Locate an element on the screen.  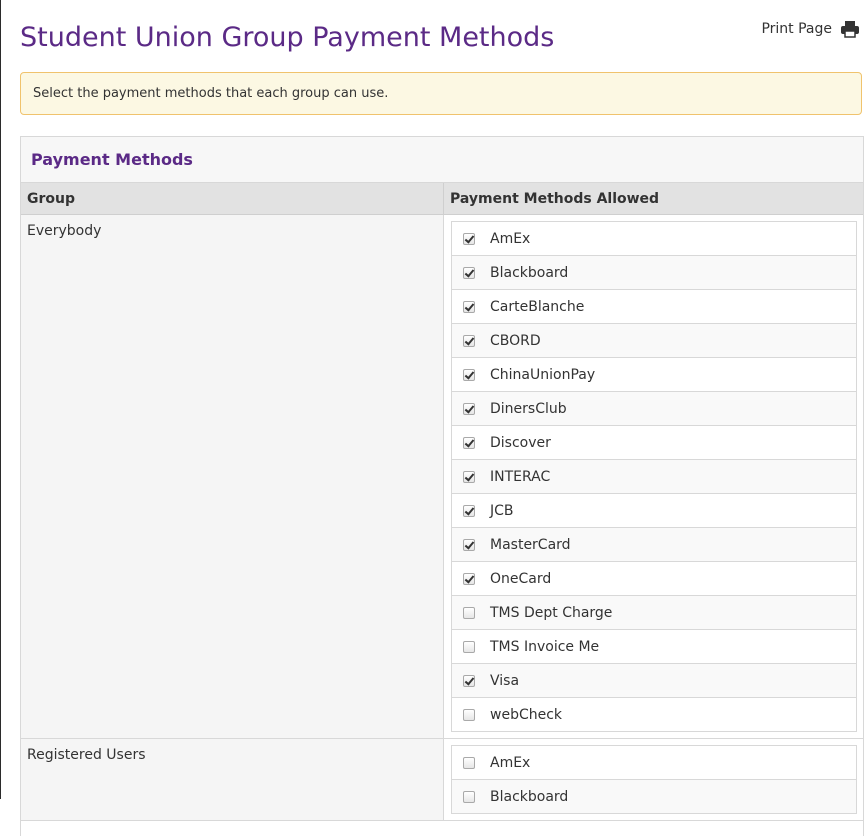
payment-method-option: TMS Dept Charge is located at coordinates (654, 613).